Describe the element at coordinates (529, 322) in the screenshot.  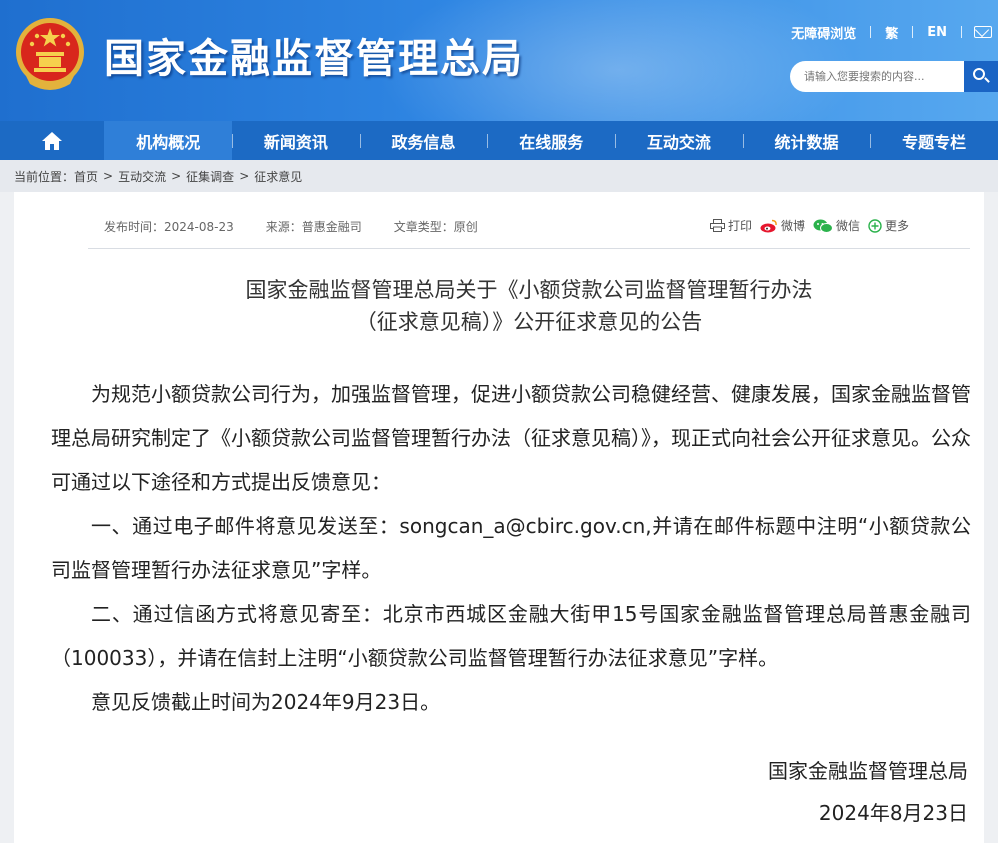
I see `article-title-line2: （征求意见稿）》公开征求意见的公告` at that location.